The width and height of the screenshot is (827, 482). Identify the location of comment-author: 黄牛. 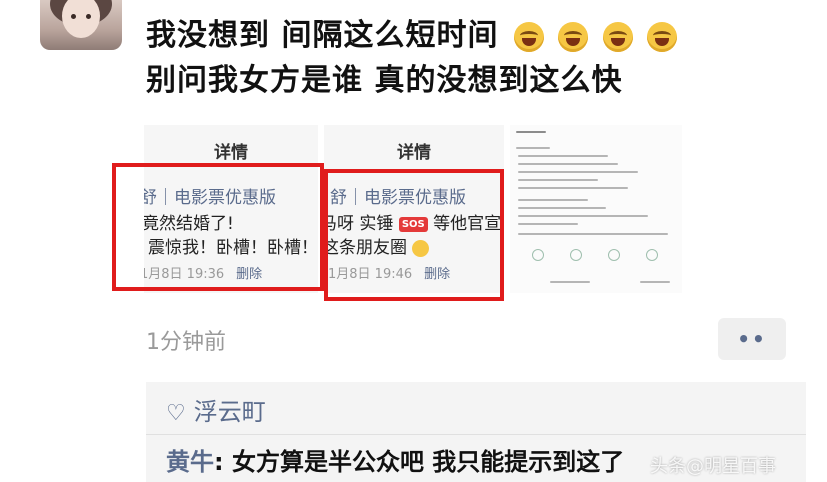
(190, 462).